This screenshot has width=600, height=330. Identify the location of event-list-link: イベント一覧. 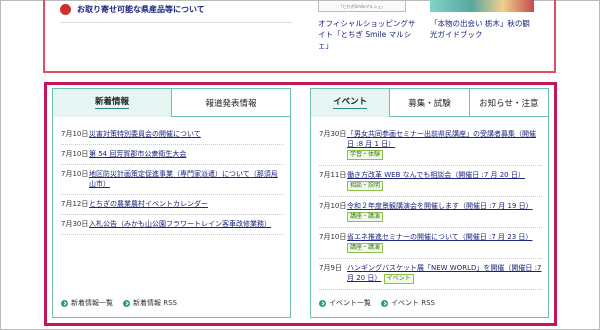
(345, 303).